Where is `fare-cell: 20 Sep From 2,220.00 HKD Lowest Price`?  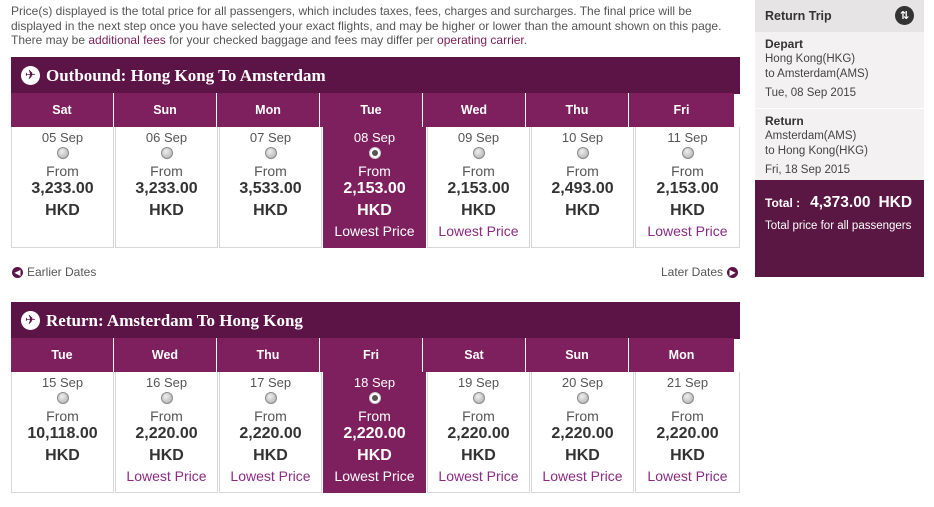 fare-cell: 20 Sep From 2,220.00 HKD Lowest Price is located at coordinates (582, 432).